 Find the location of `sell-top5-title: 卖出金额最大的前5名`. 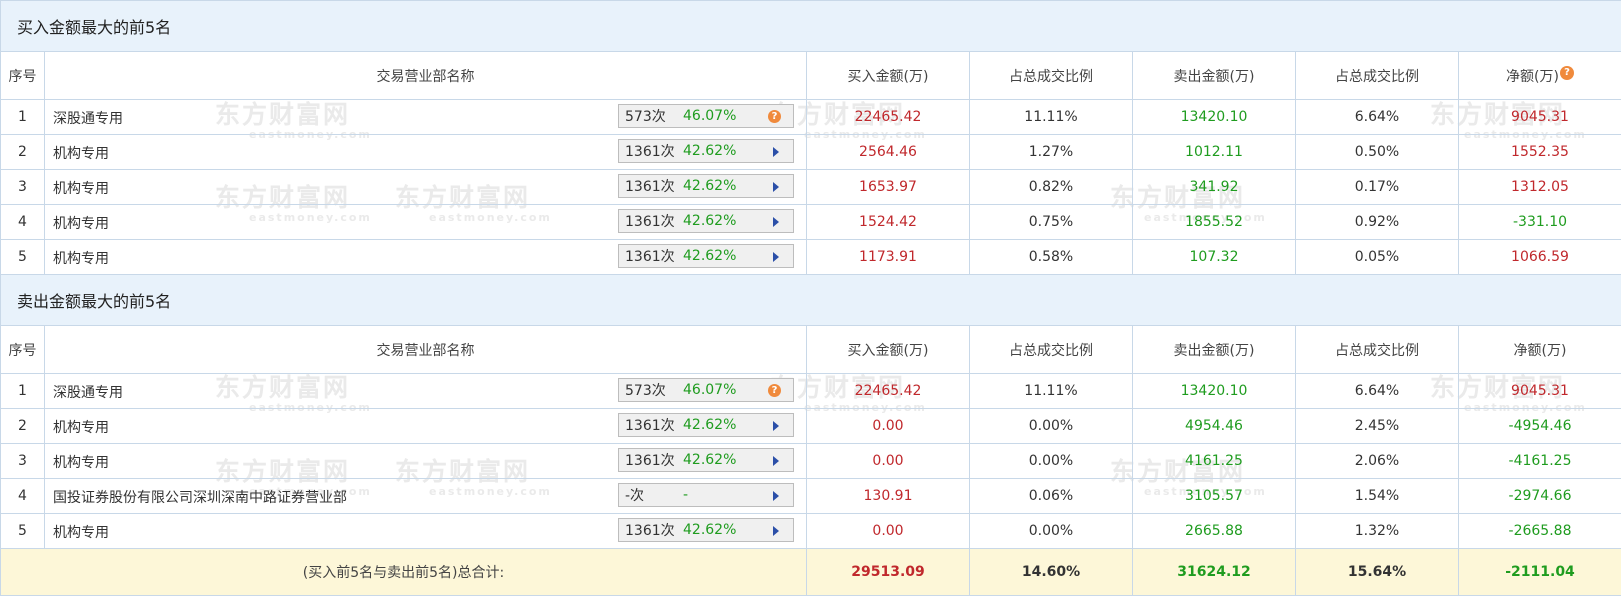

sell-top5-title: 卖出金额最大的前5名 is located at coordinates (810, 300).